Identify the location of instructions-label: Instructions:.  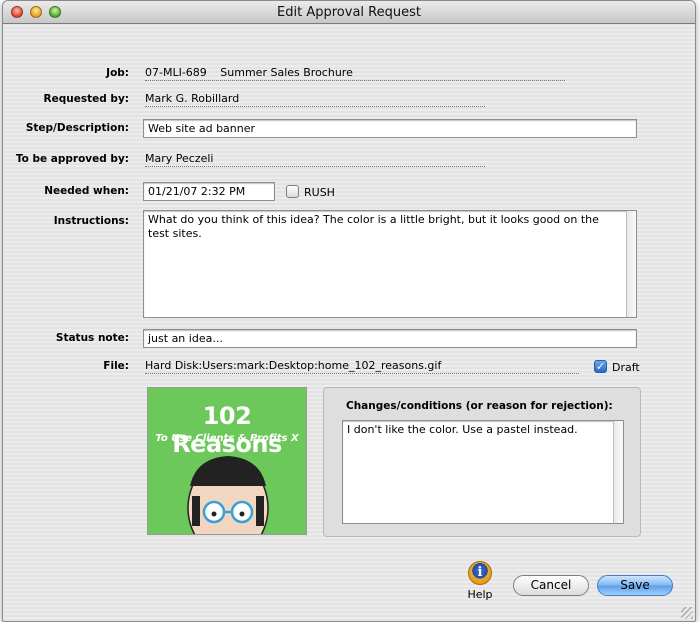
(91, 221).